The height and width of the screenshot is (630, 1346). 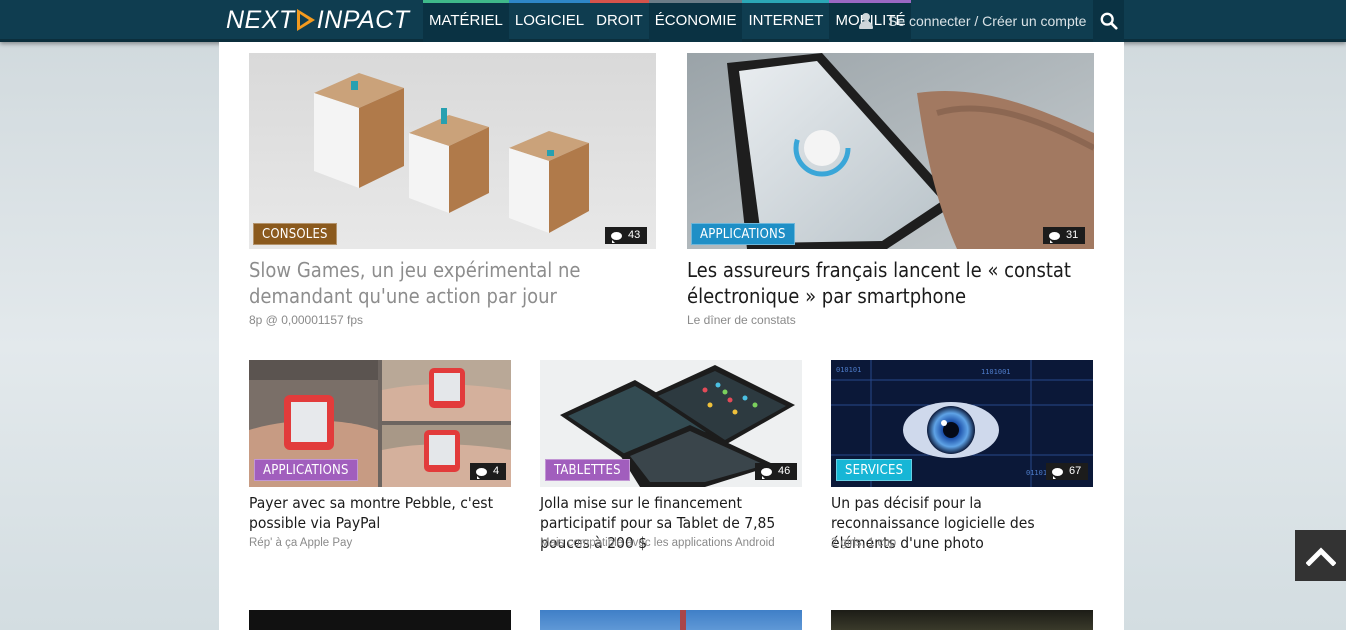 I want to click on logo-text-left: NEXT, so click(x=260, y=19).